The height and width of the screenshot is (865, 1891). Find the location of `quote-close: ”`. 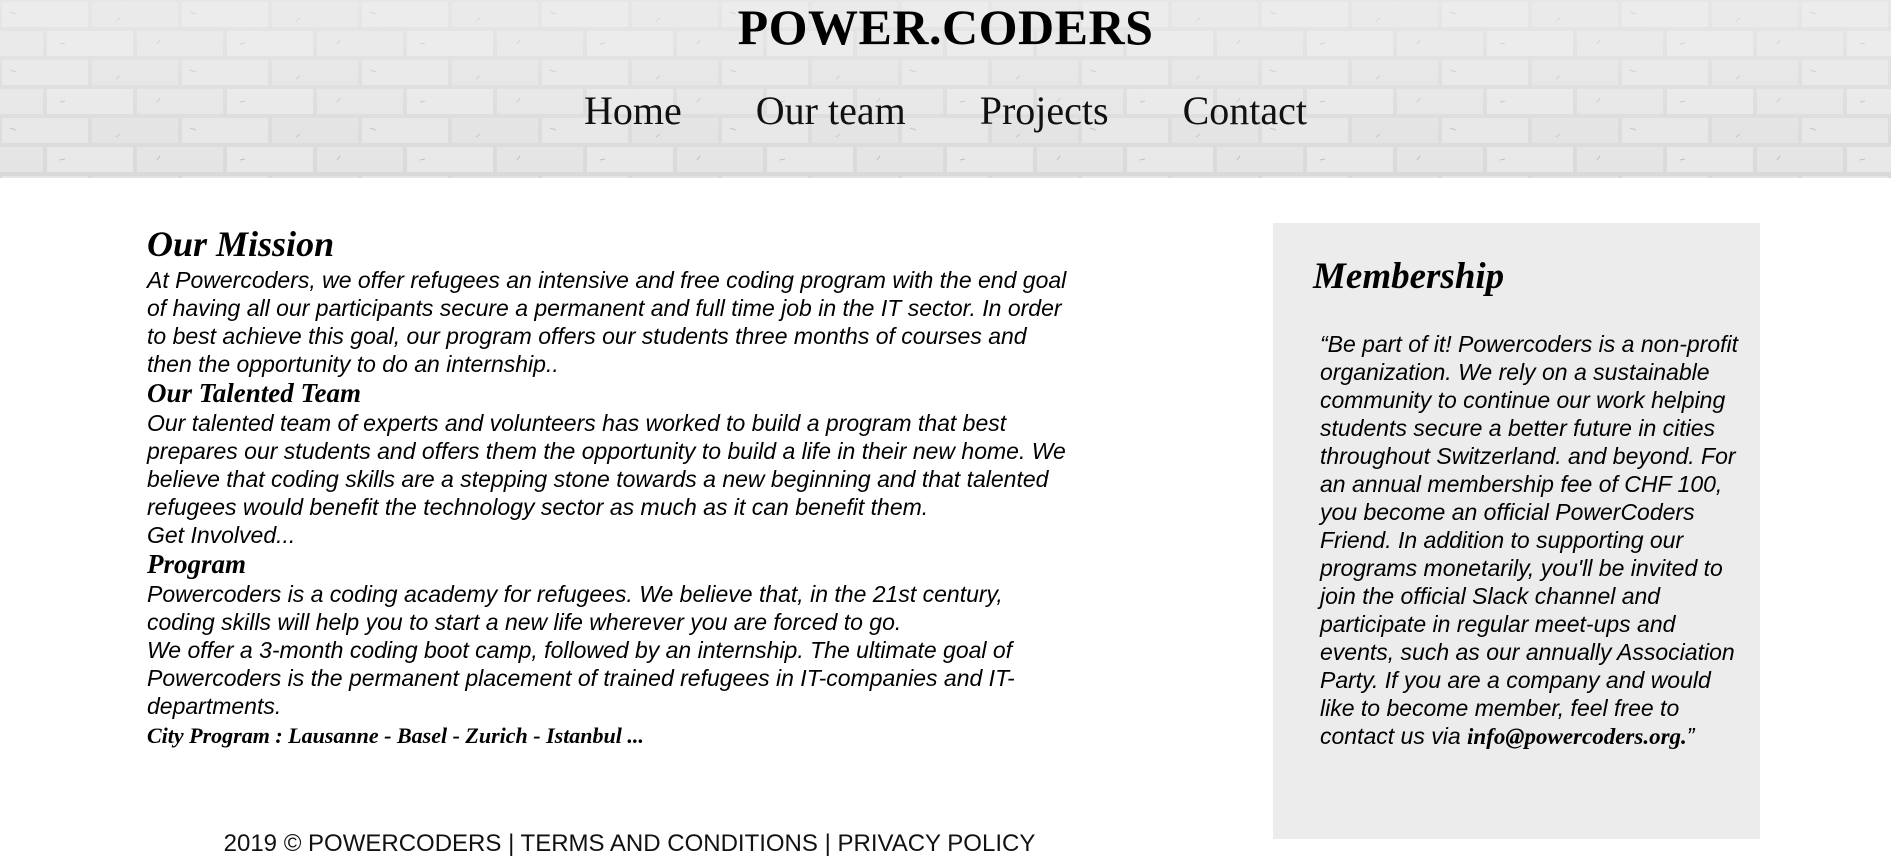

quote-close: ” is located at coordinates (1690, 736).